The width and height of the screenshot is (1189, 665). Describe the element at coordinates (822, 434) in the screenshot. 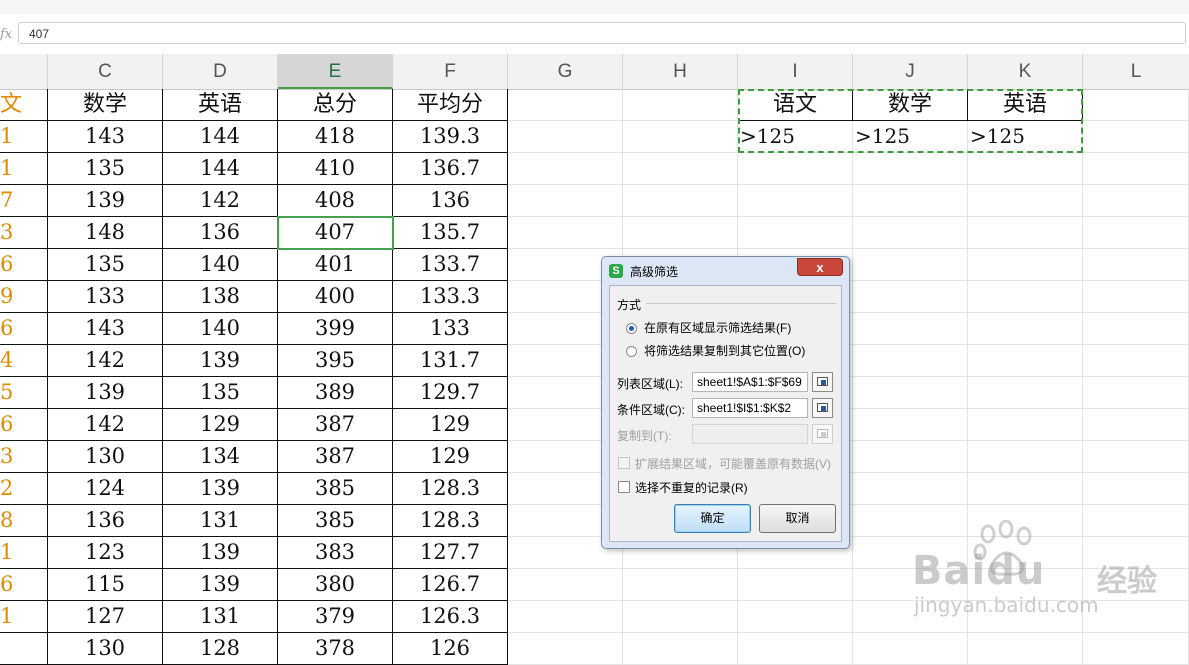

I see `copy-to-picker-button` at that location.